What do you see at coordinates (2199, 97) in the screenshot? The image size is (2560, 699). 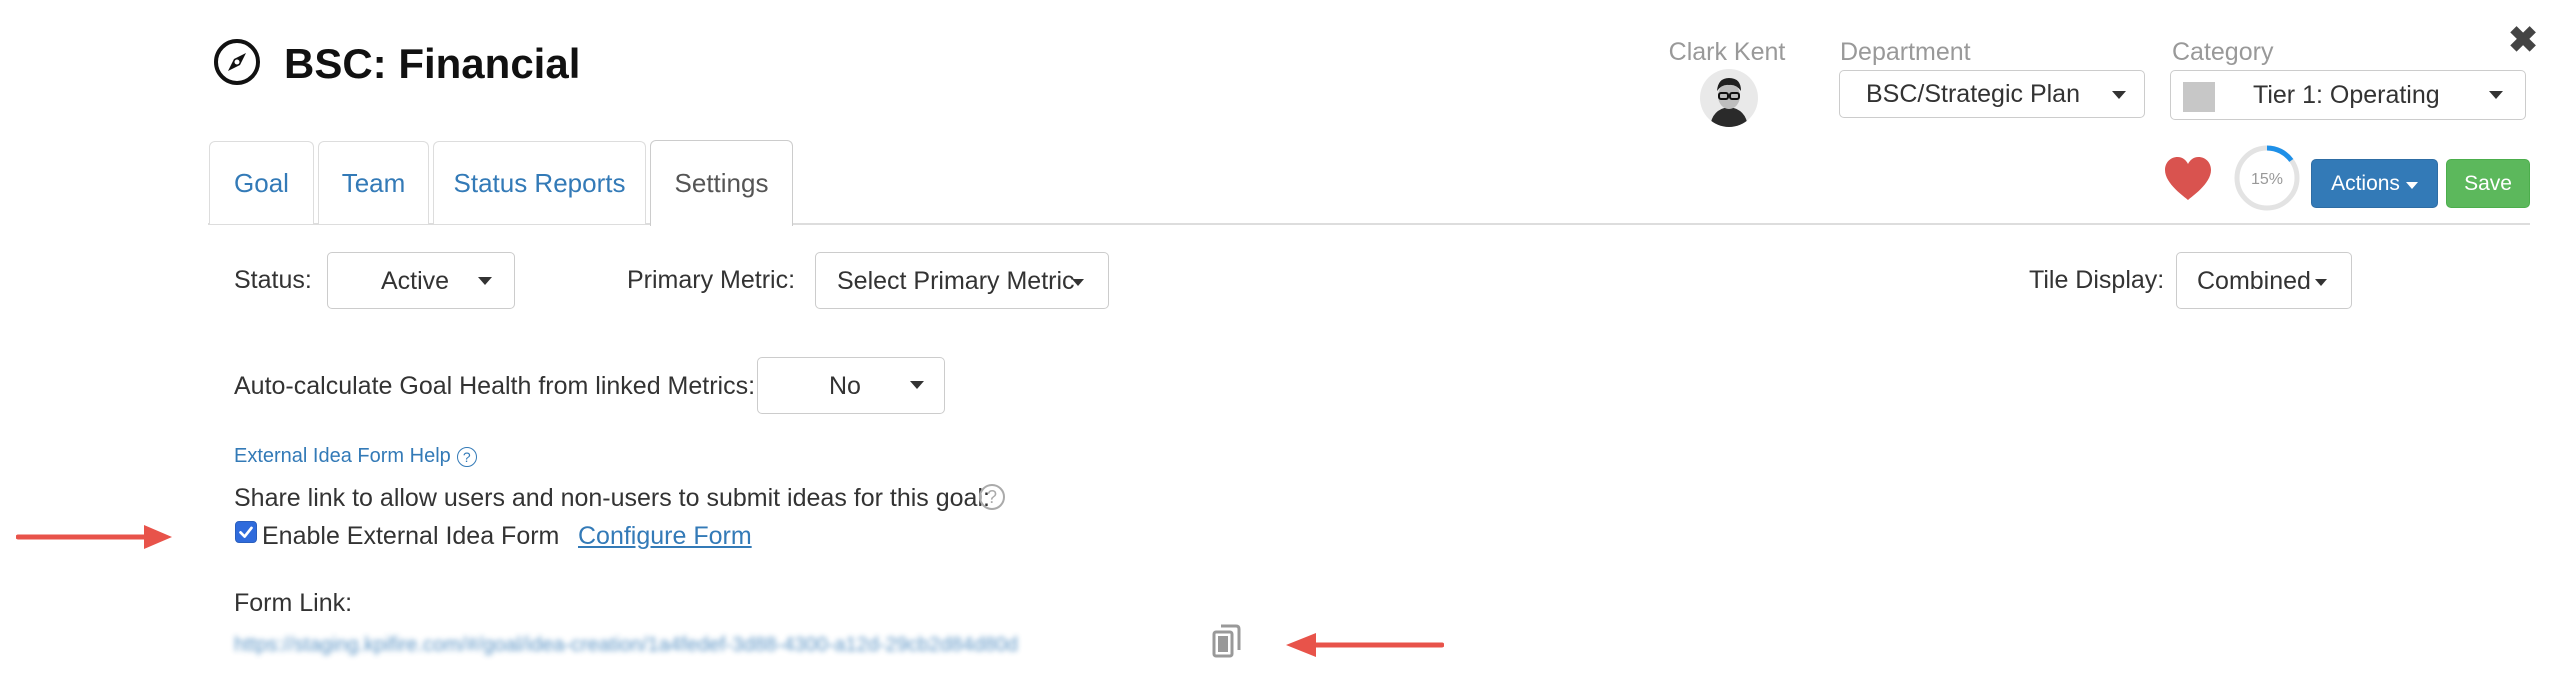 I see `category-color-swatch` at bounding box center [2199, 97].